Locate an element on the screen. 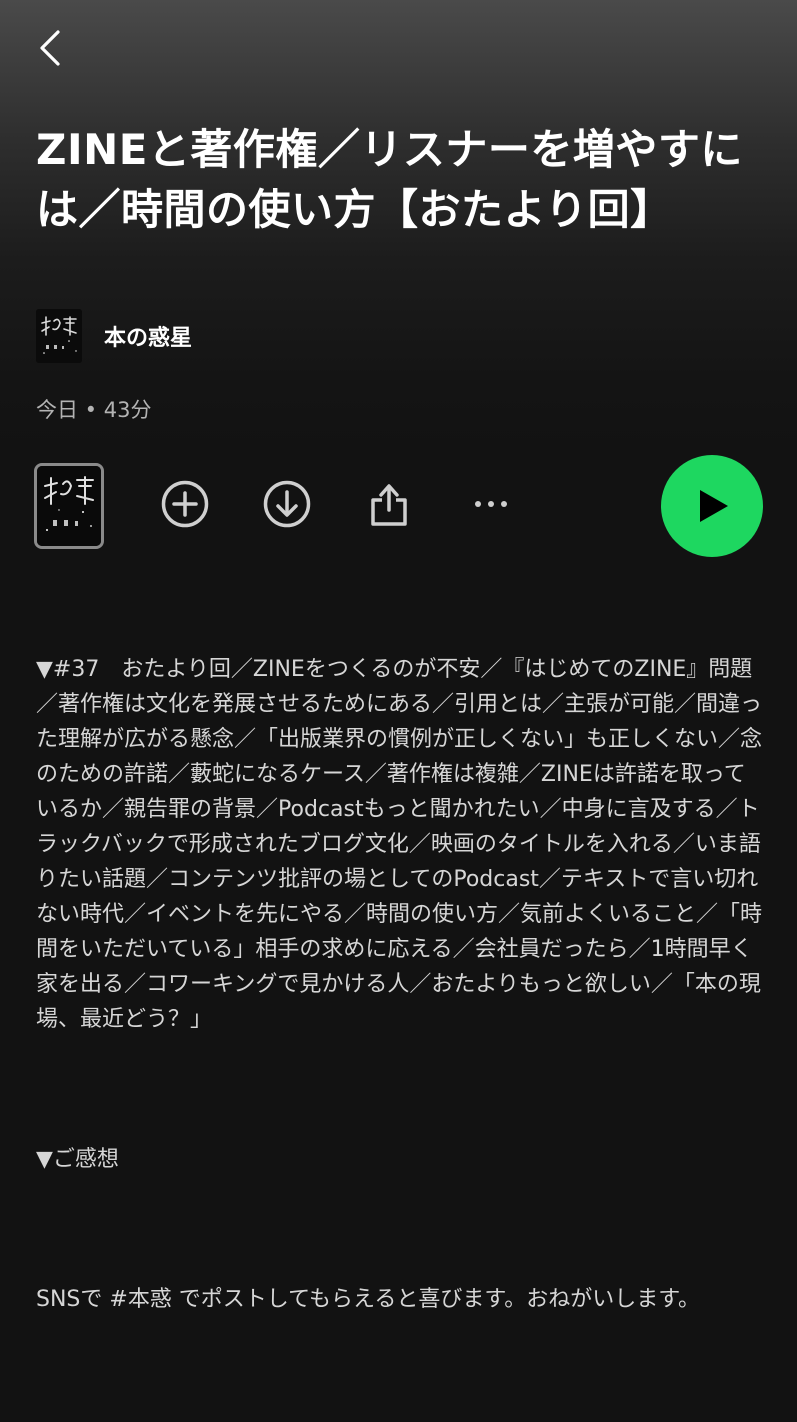 Image resolution: width=797 pixels, height=1422 pixels. chevron-left-icon is located at coordinates (50, 48).